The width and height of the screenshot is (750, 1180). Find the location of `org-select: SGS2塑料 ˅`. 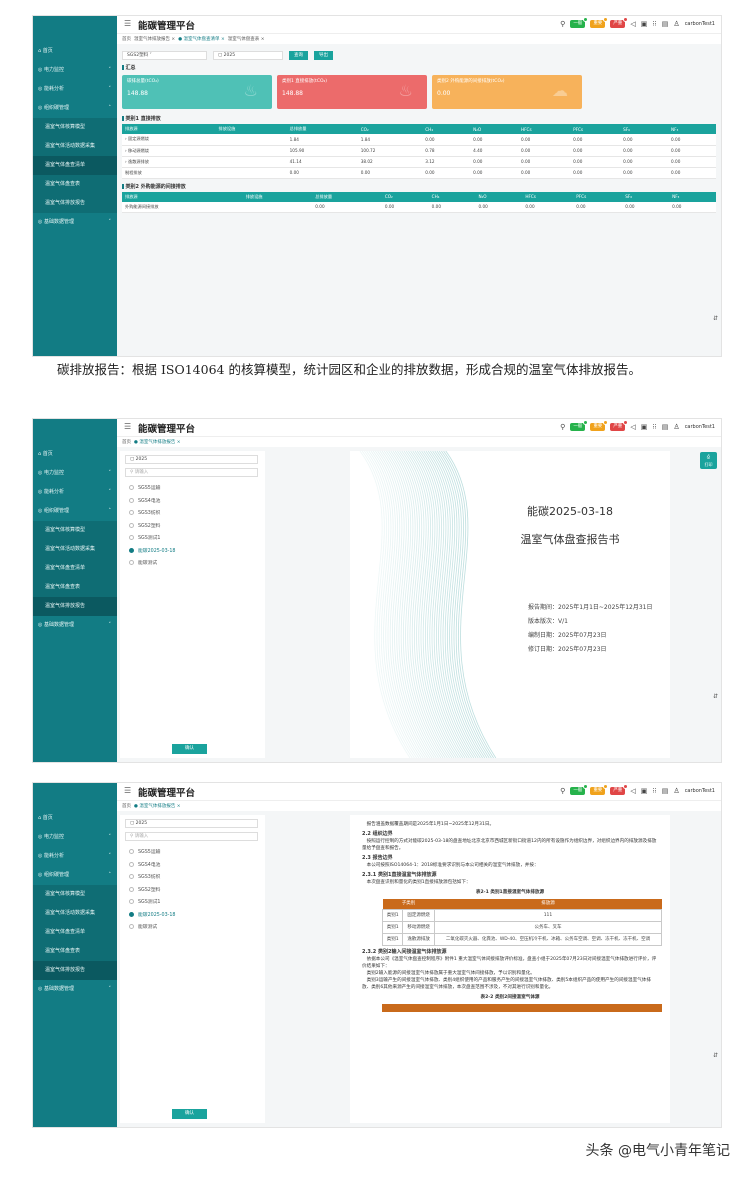

org-select: SGS2塑料 ˅ is located at coordinates (164, 55).